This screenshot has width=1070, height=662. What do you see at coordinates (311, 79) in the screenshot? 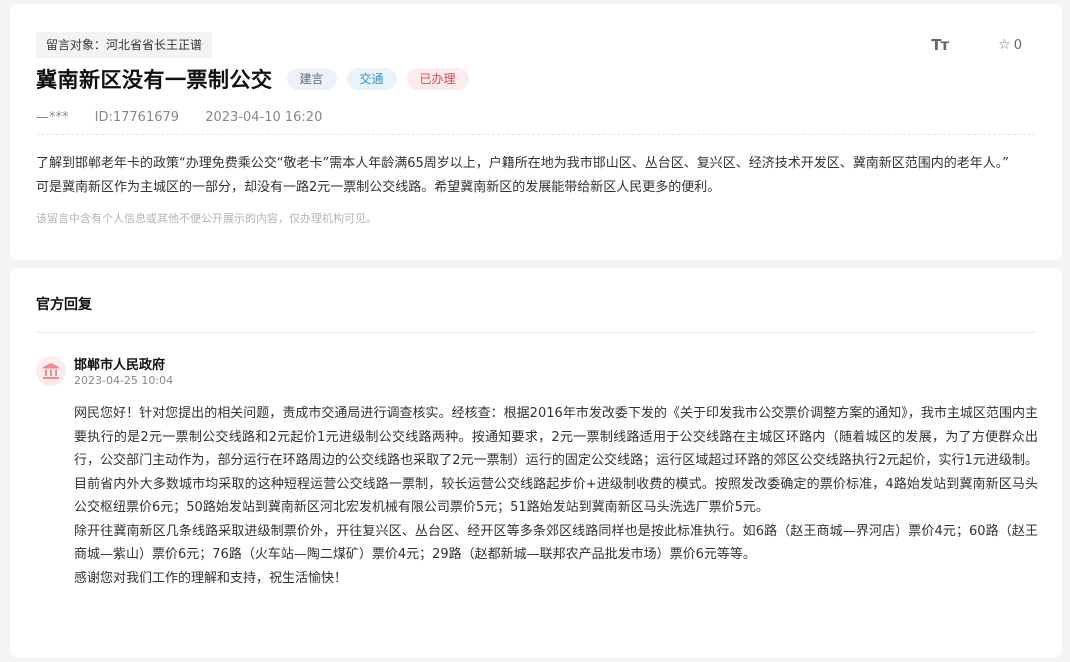
I see `type-tag: 建言` at bounding box center [311, 79].